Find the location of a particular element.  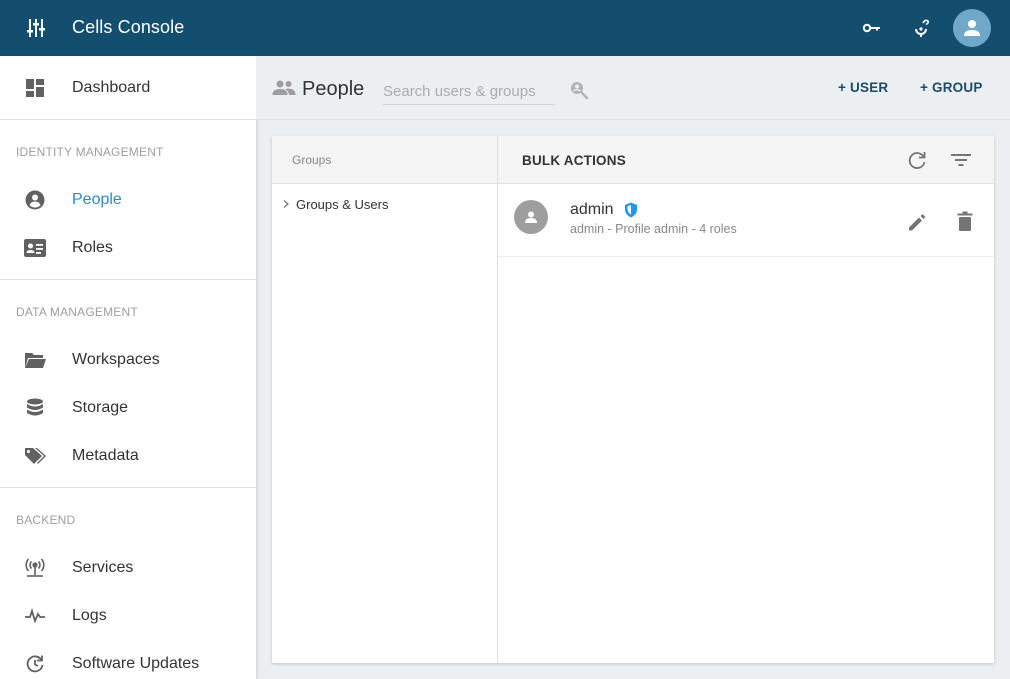

chevron-right-icon is located at coordinates (286, 204).